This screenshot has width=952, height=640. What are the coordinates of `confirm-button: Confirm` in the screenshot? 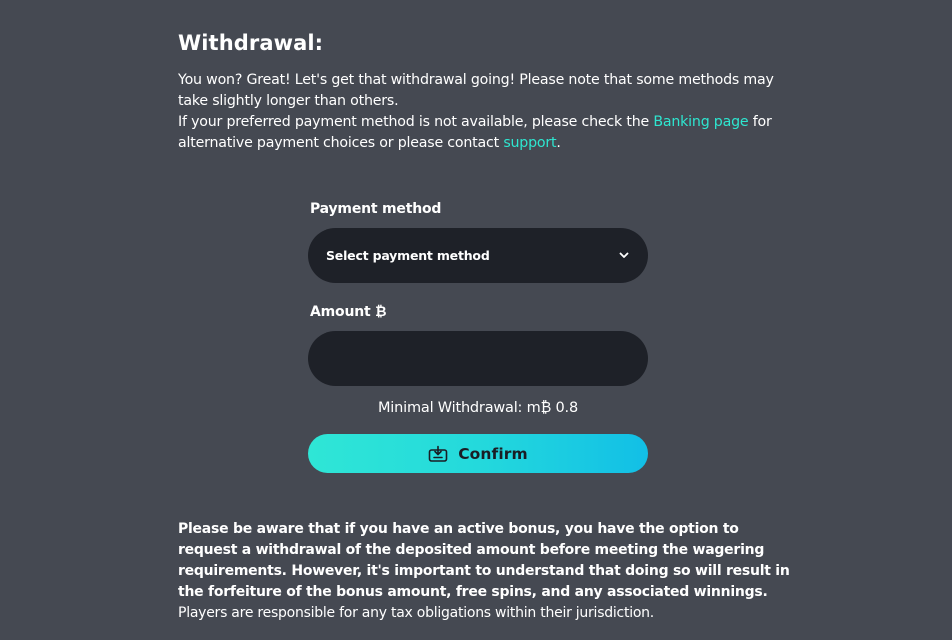 It's located at (478, 453).